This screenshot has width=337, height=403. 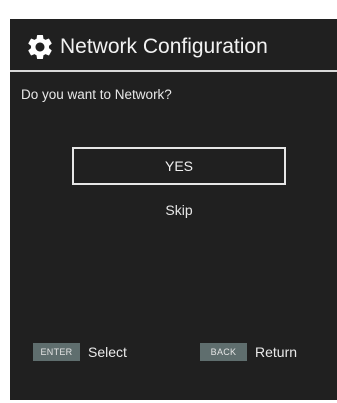 I want to click on yes-button-label: YES, so click(x=178, y=166).